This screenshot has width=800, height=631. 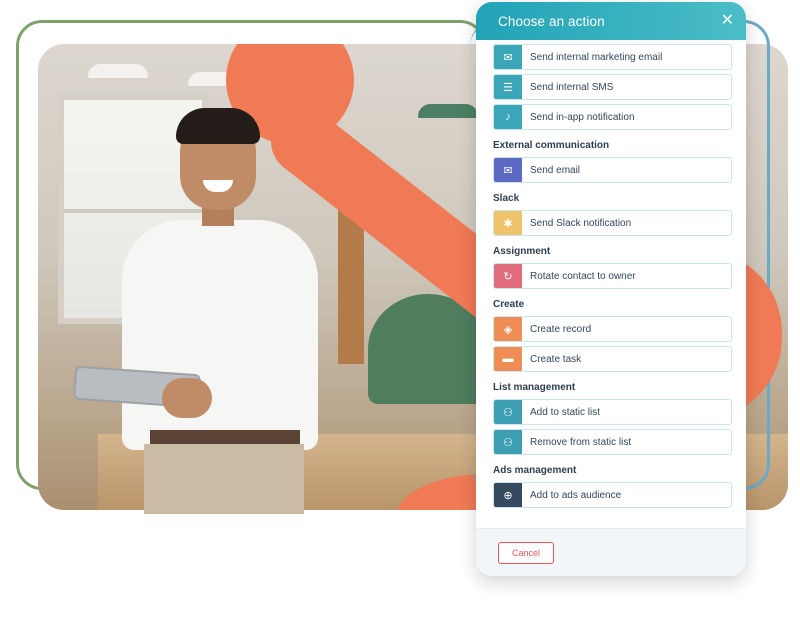 What do you see at coordinates (508, 223) in the screenshot?
I see `slack-icon: ✱` at bounding box center [508, 223].